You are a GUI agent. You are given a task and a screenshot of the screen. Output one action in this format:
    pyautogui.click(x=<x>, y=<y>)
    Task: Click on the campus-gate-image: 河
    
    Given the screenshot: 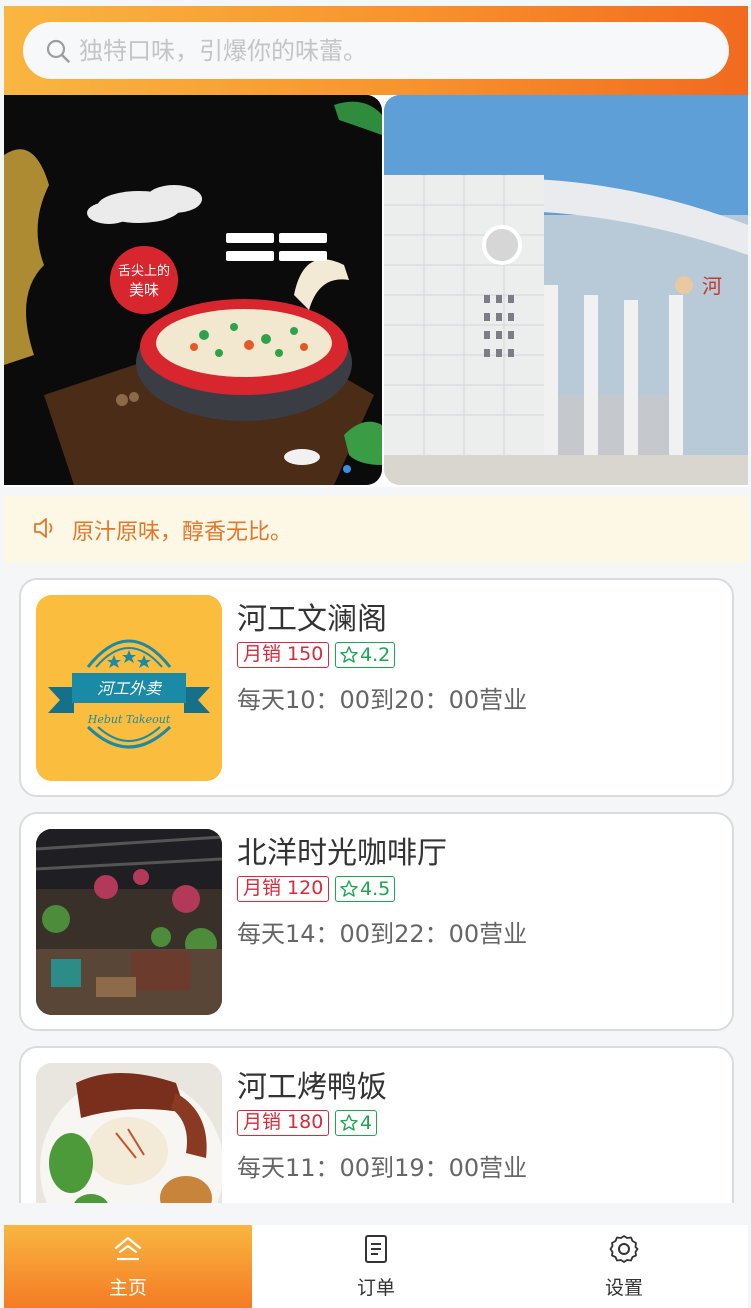 What is the action you would take?
    pyautogui.click(x=566, y=290)
    